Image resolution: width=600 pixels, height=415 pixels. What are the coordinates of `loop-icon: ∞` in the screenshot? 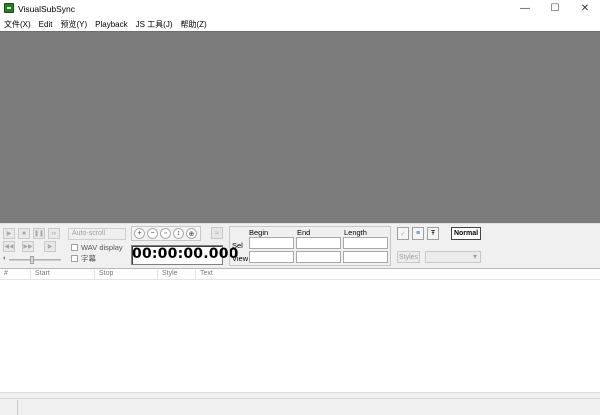 It's located at (54, 233).